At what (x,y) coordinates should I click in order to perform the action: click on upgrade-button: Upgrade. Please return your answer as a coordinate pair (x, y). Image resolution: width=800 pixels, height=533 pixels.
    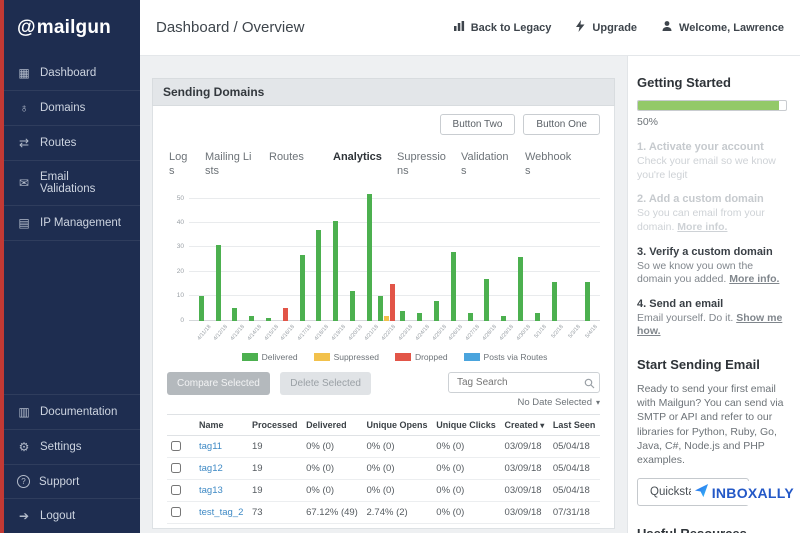
    Looking at the image, I should click on (606, 27).